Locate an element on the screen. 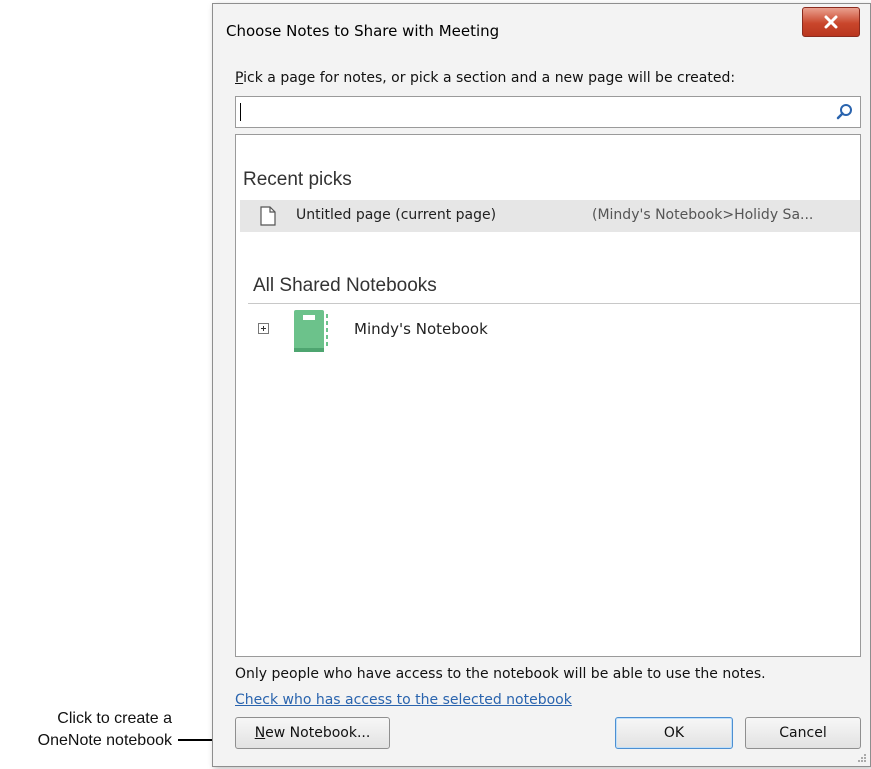 The height and width of the screenshot is (769, 871). close-button is located at coordinates (831, 22).